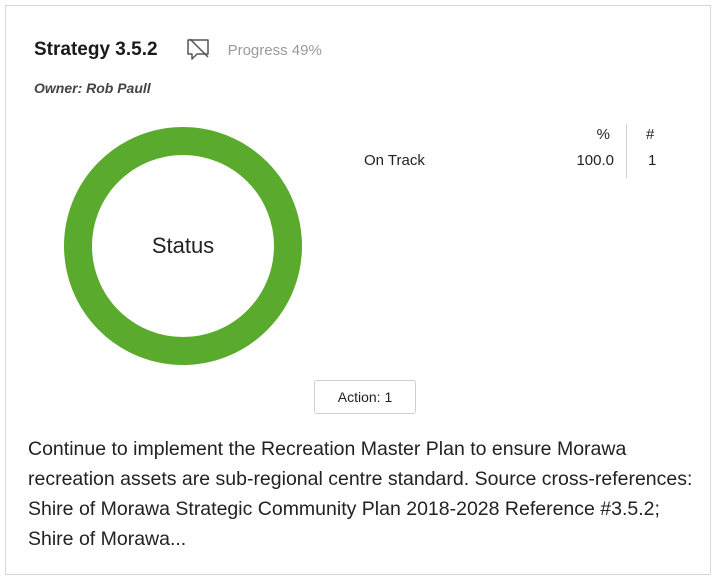  I want to click on strategy-title: Strategy 3.5.2, so click(96, 49).